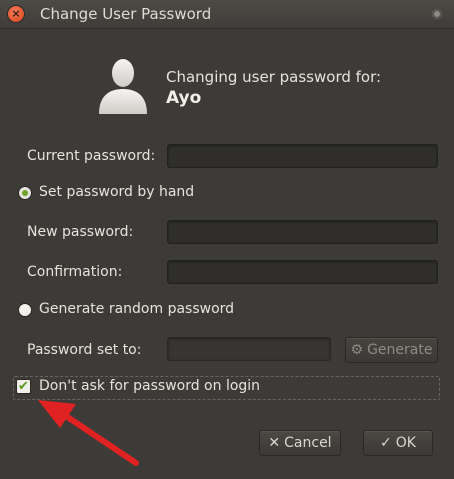 The height and width of the screenshot is (479, 454). Describe the element at coordinates (136, 309) in the screenshot. I see `generate-random-label: Generate random password` at that location.